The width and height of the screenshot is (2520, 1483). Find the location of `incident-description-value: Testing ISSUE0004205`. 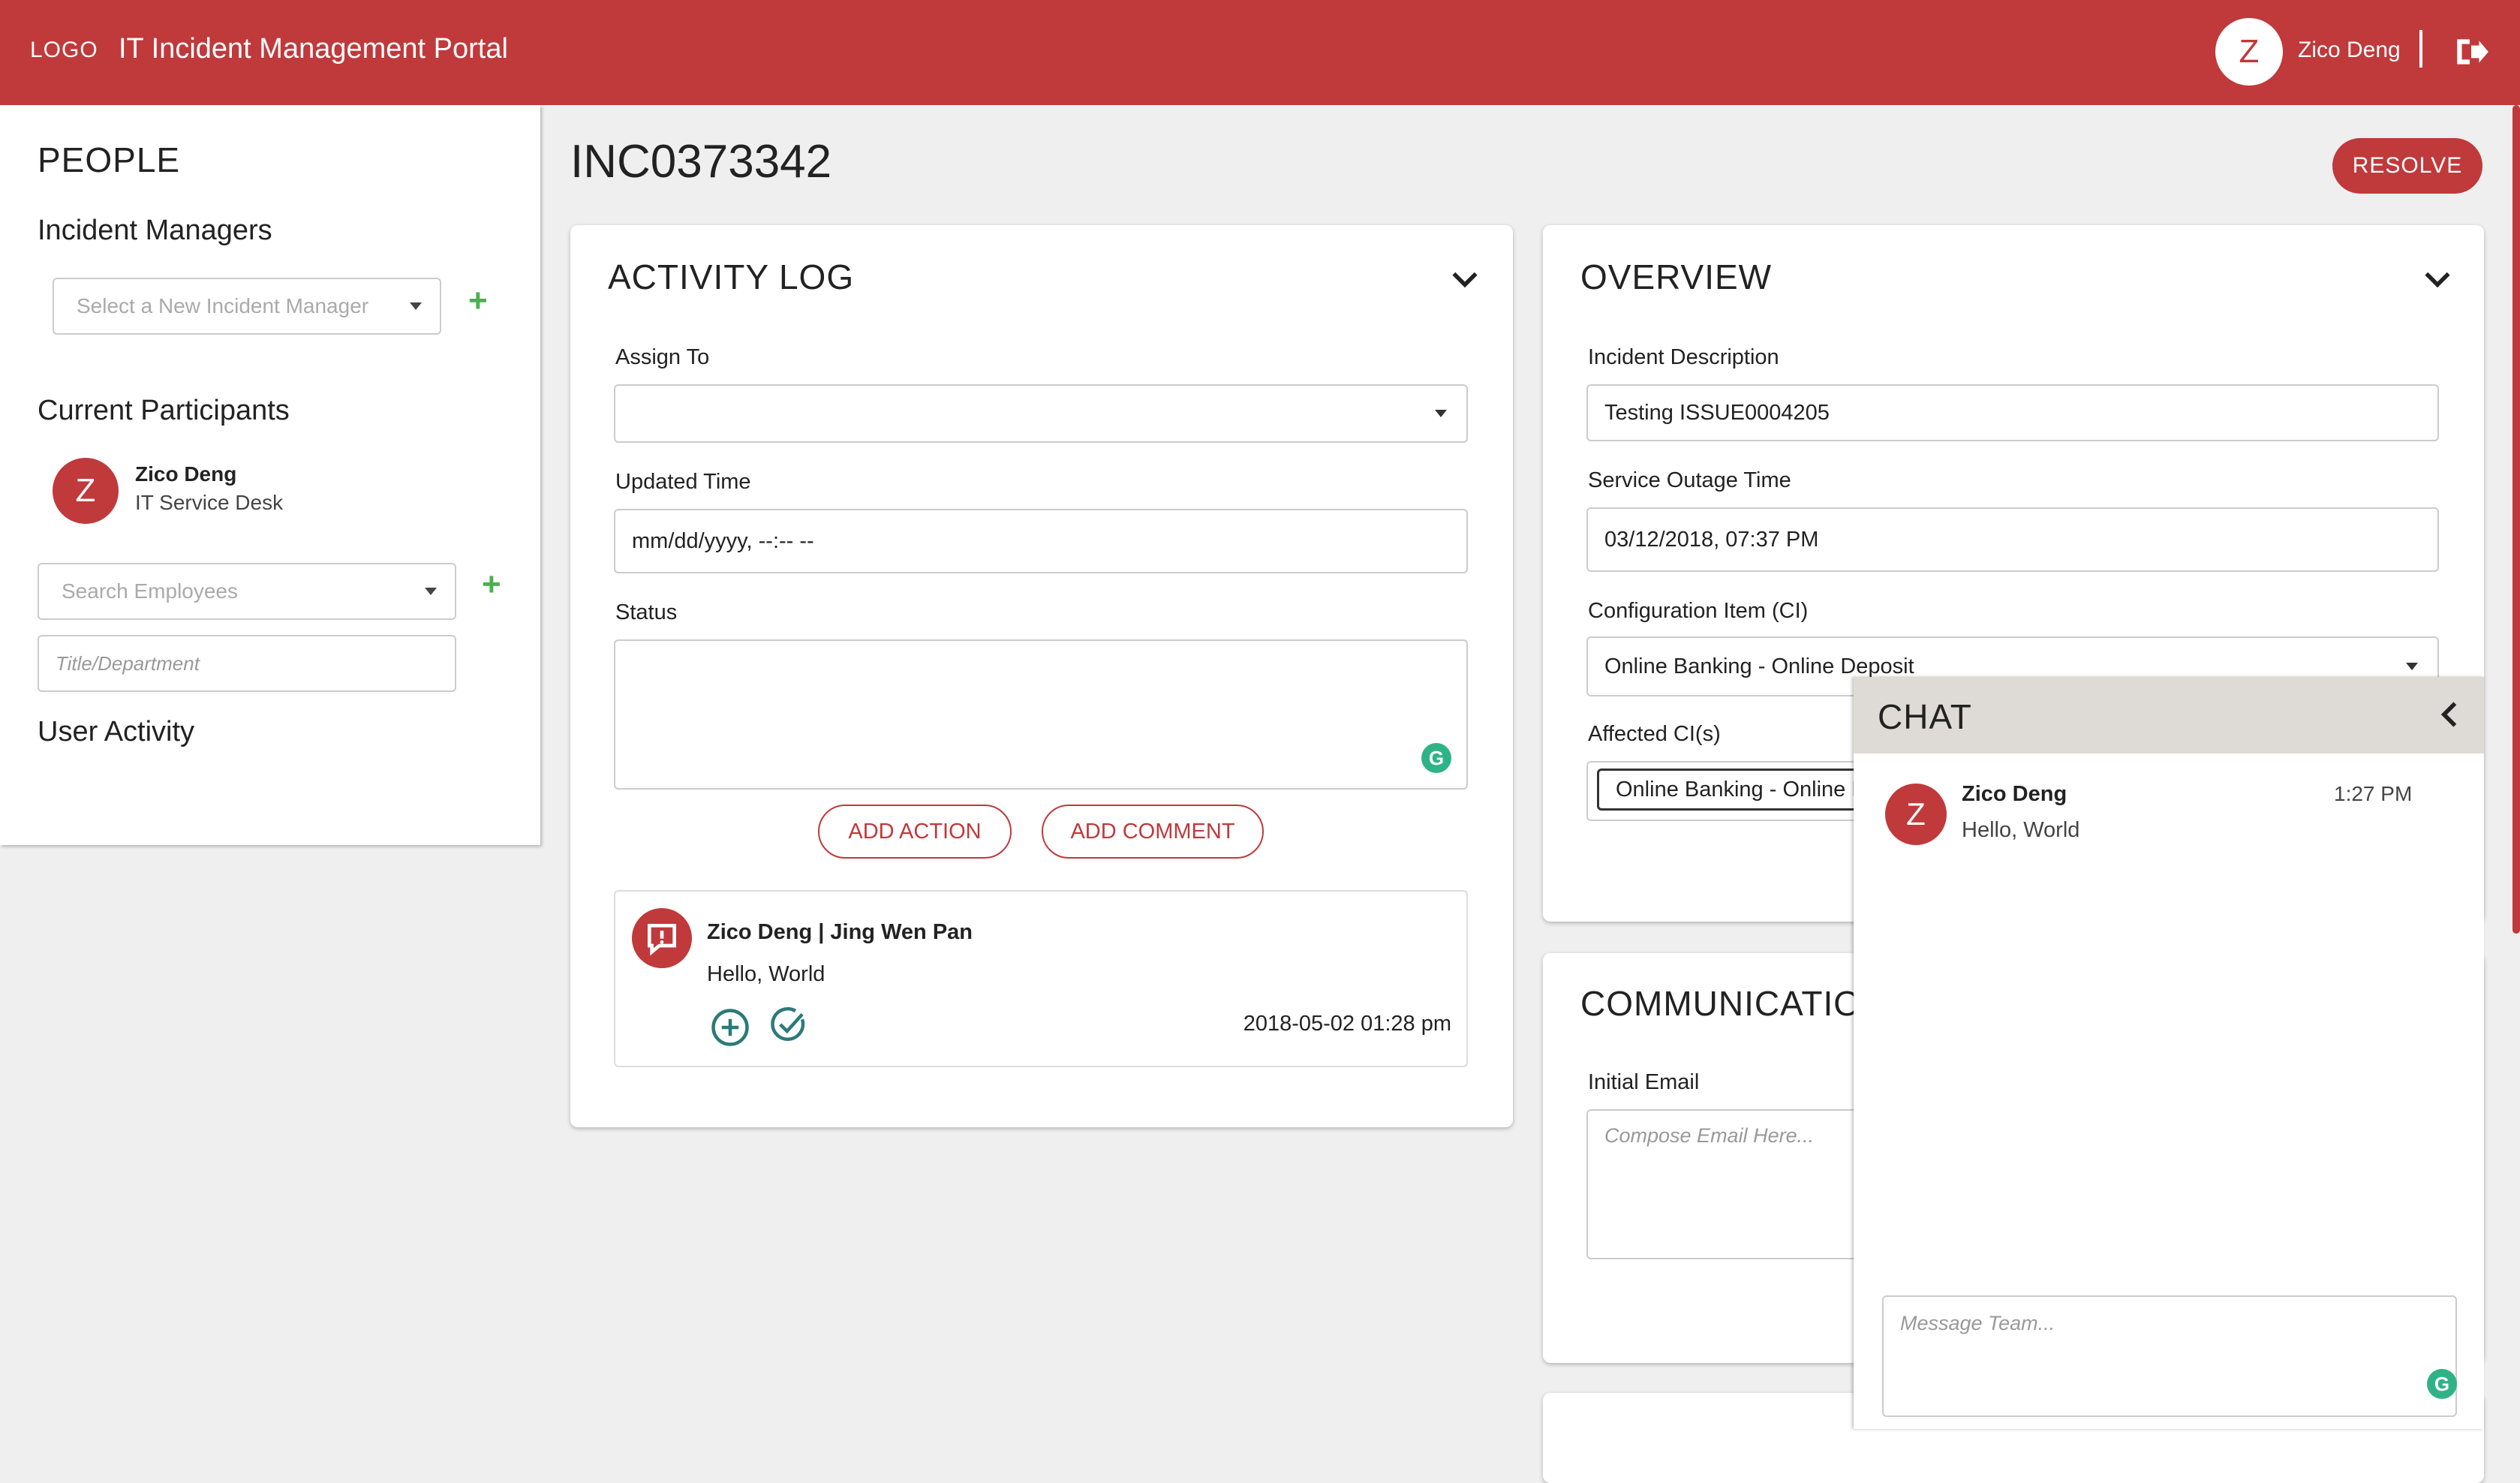

incident-description-value: Testing ISSUE0004205 is located at coordinates (1717, 412).